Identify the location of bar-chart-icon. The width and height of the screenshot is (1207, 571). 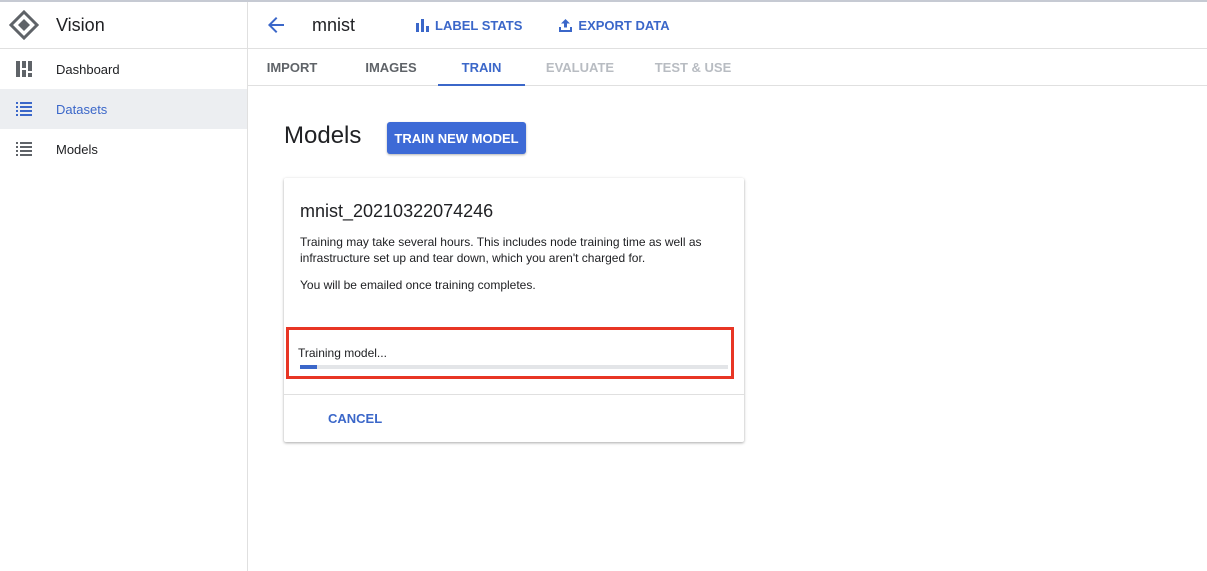
(422, 25).